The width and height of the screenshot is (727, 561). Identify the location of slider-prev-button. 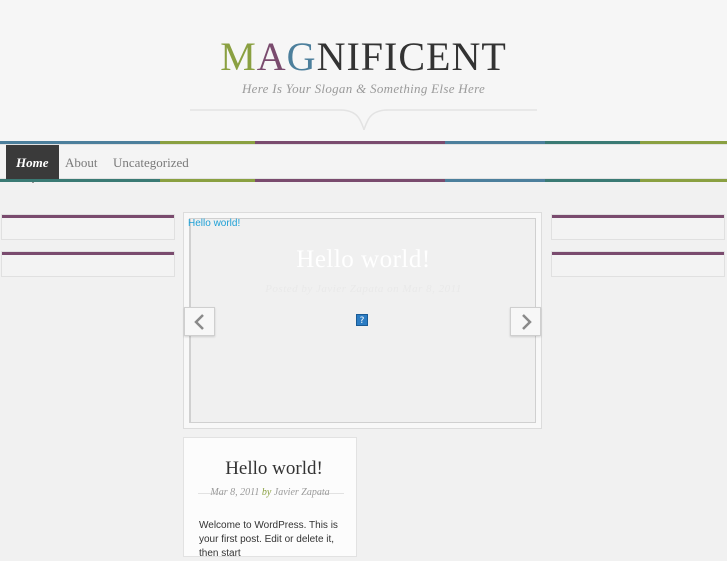
(199, 321).